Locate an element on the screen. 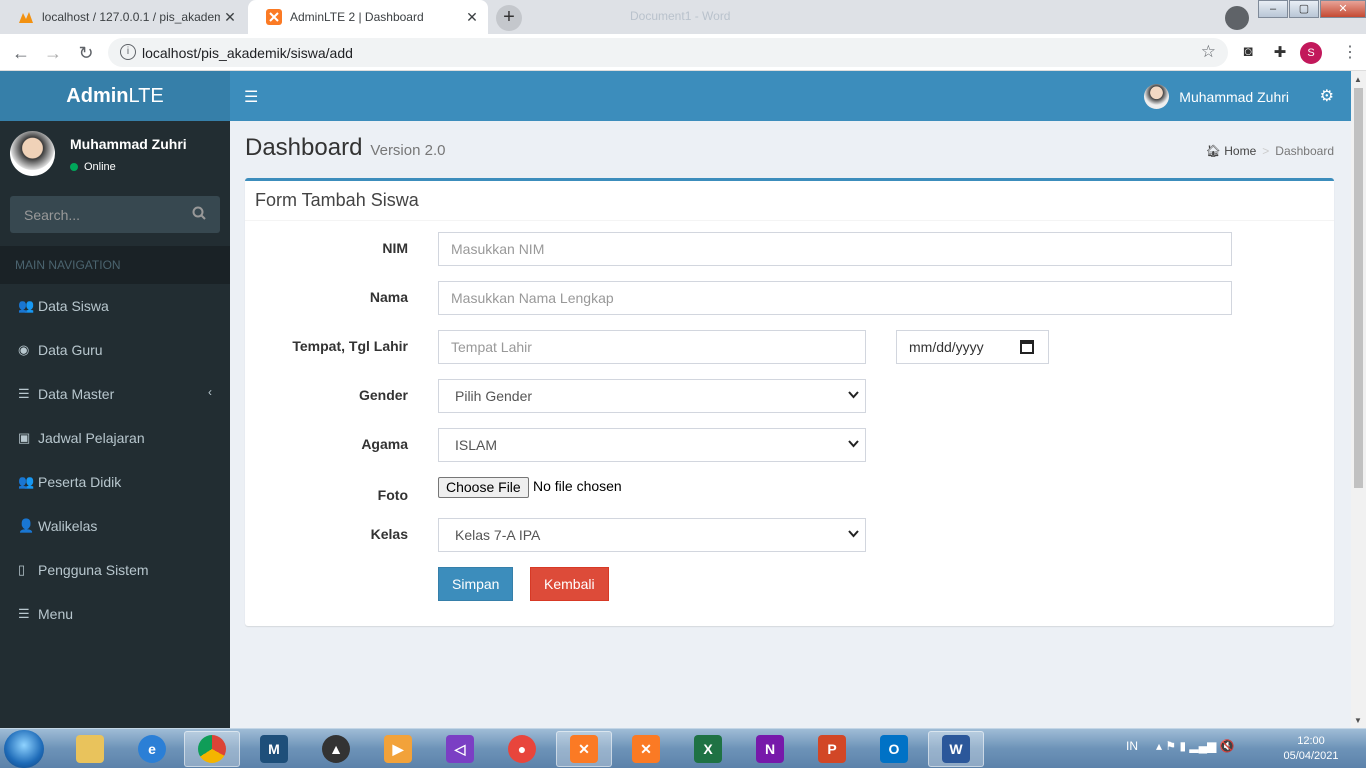 The height and width of the screenshot is (768, 1366). nav-user-name: Muhammad Zuhri is located at coordinates (1234, 96).